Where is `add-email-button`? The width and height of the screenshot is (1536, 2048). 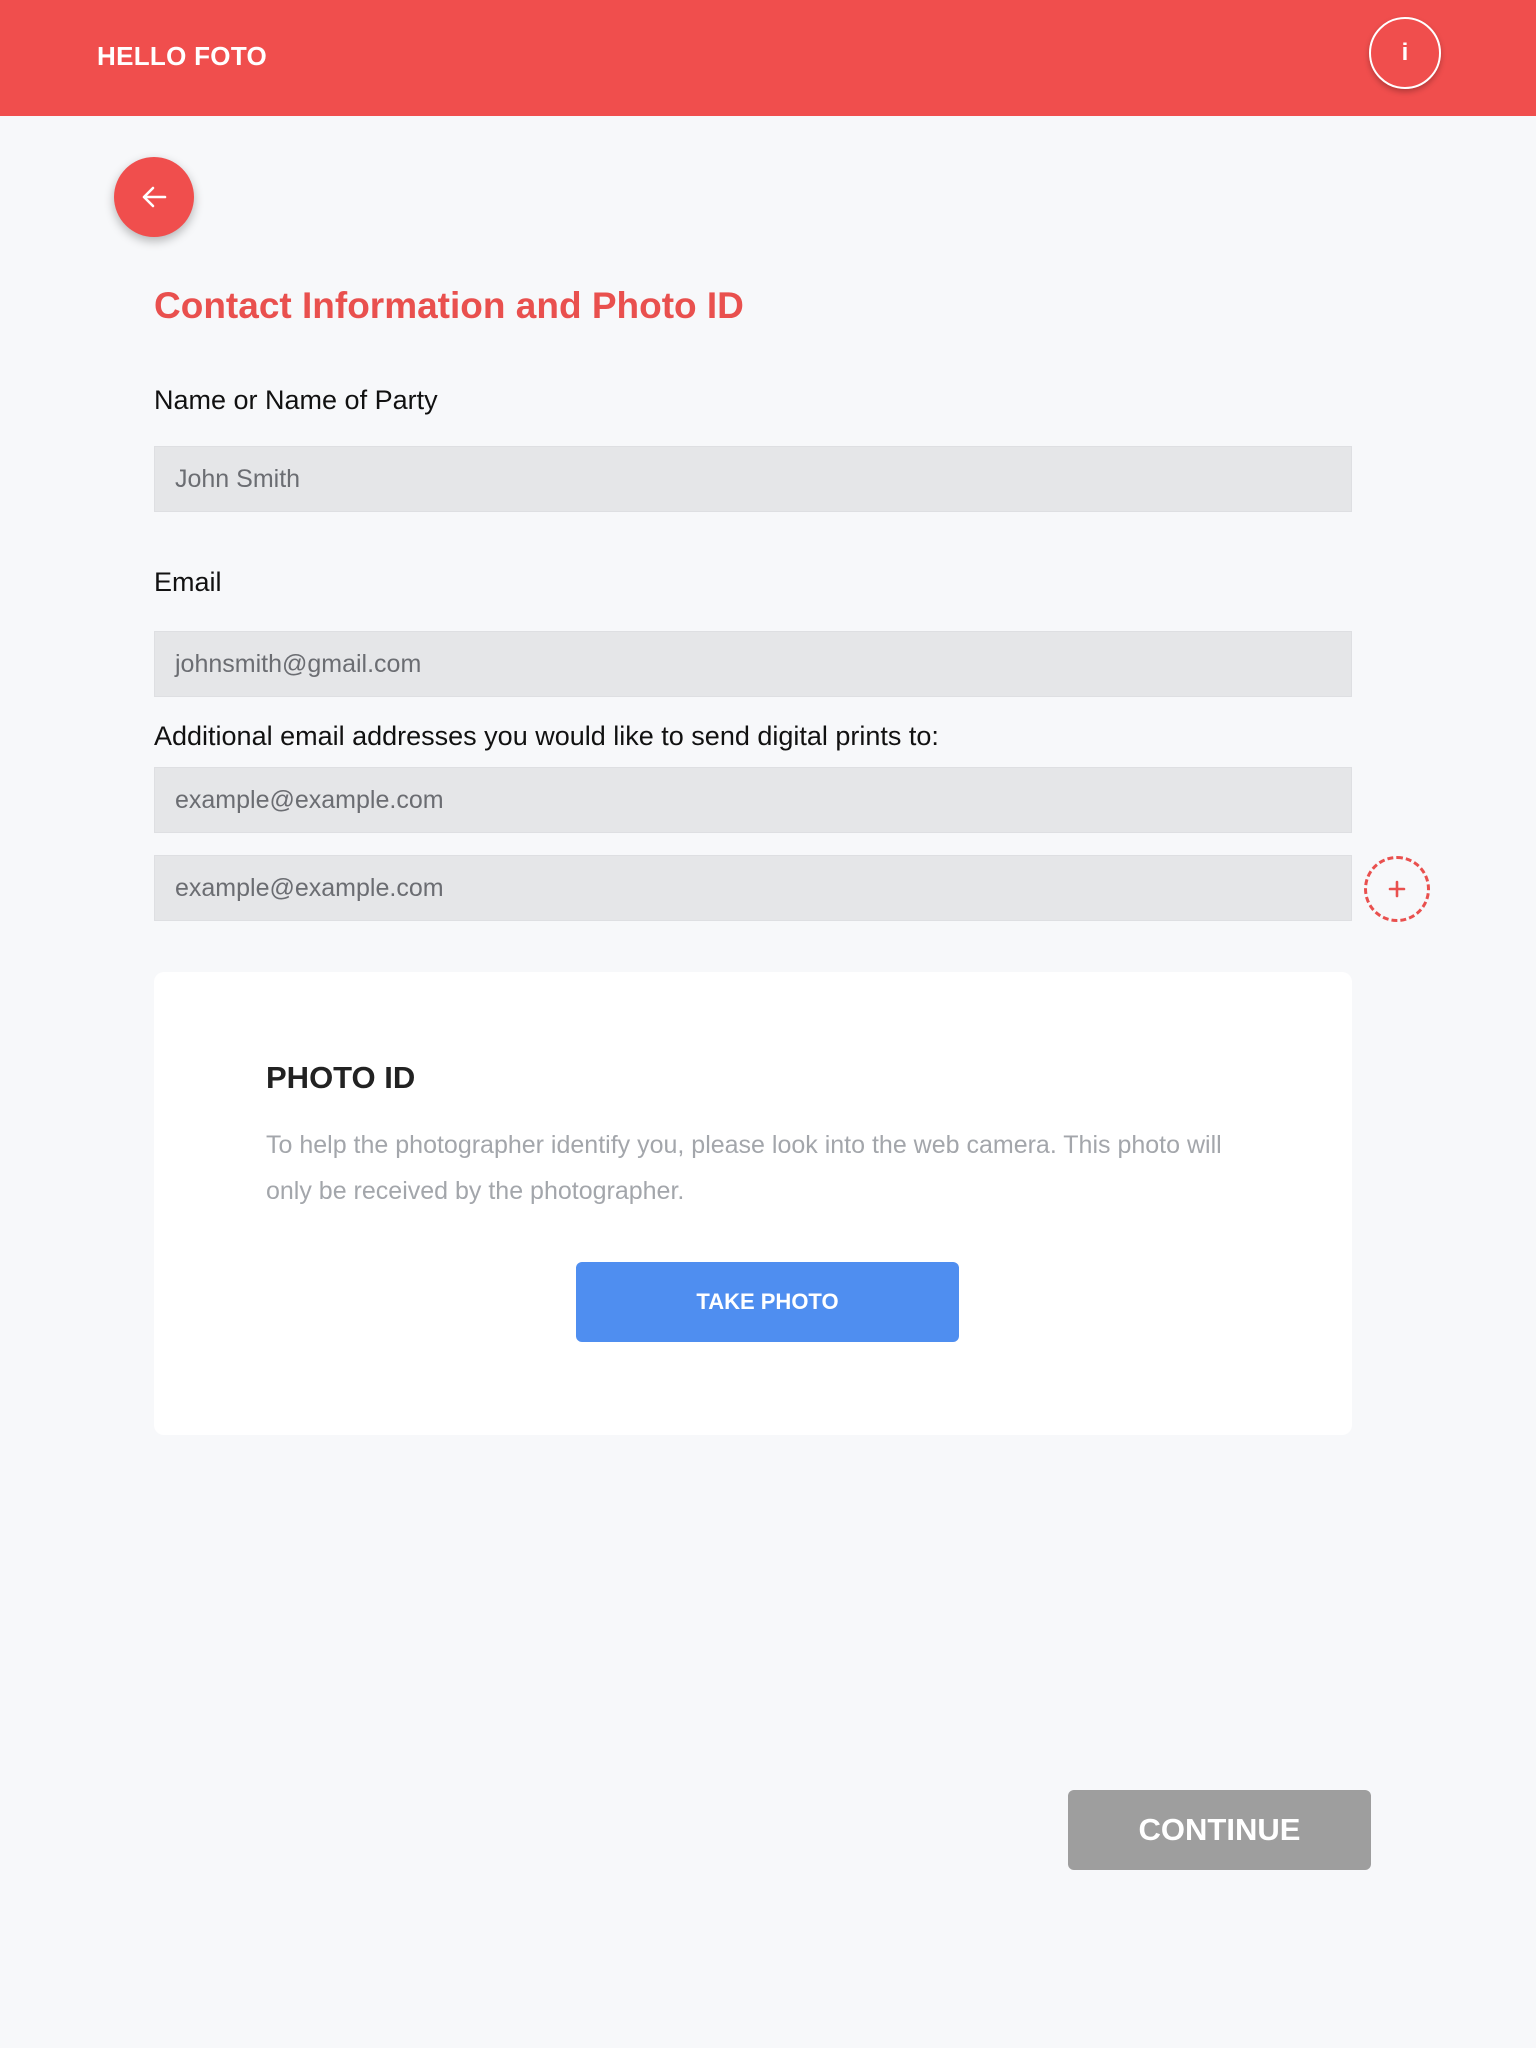 add-email-button is located at coordinates (1397, 889).